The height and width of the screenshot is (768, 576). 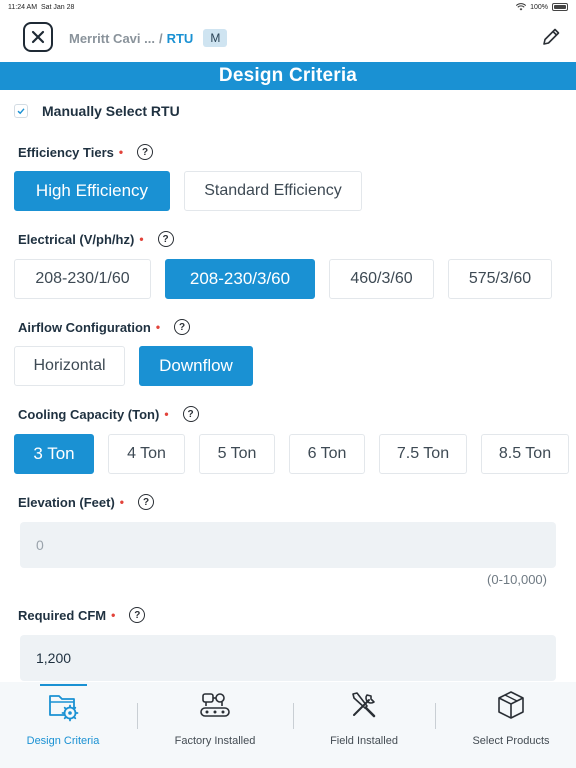 What do you see at coordinates (525, 454) in the screenshot?
I see `option-8-5-ton: 8.5 Ton` at bounding box center [525, 454].